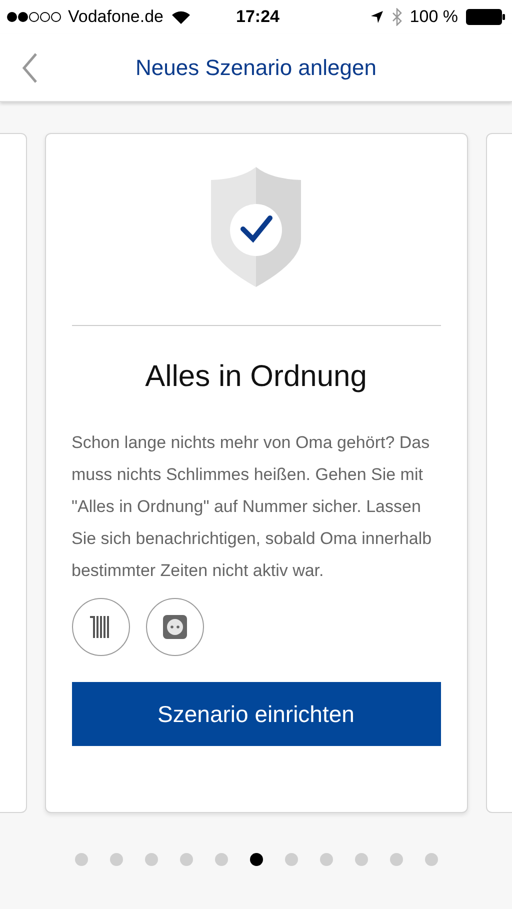 The width and height of the screenshot is (512, 909). I want to click on battery-percent: 100 %, so click(434, 17).